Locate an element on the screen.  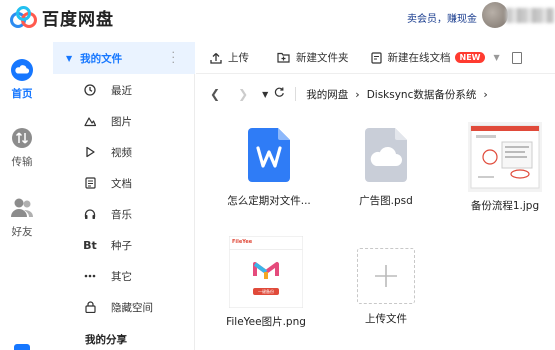
psd-file-icon is located at coordinates (386, 156).